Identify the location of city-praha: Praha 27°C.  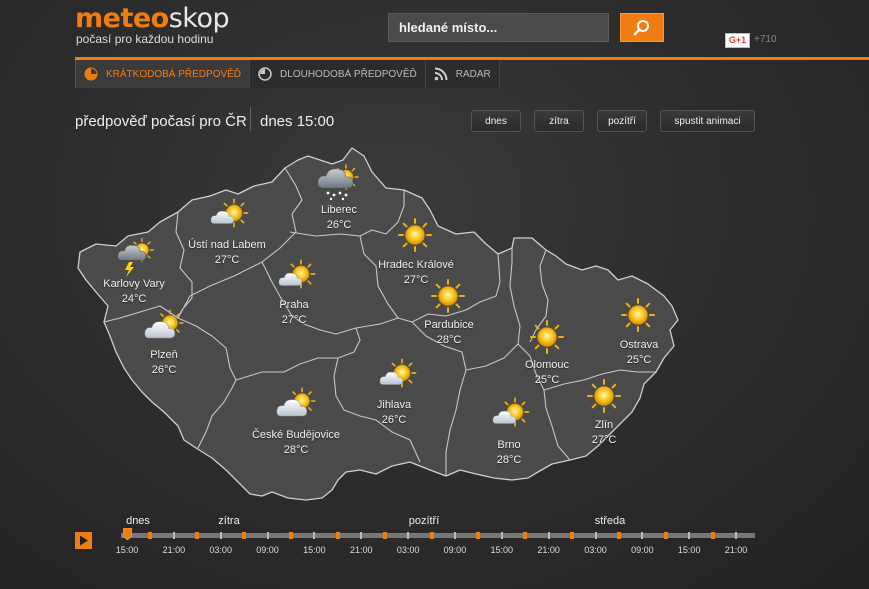
(293, 313).